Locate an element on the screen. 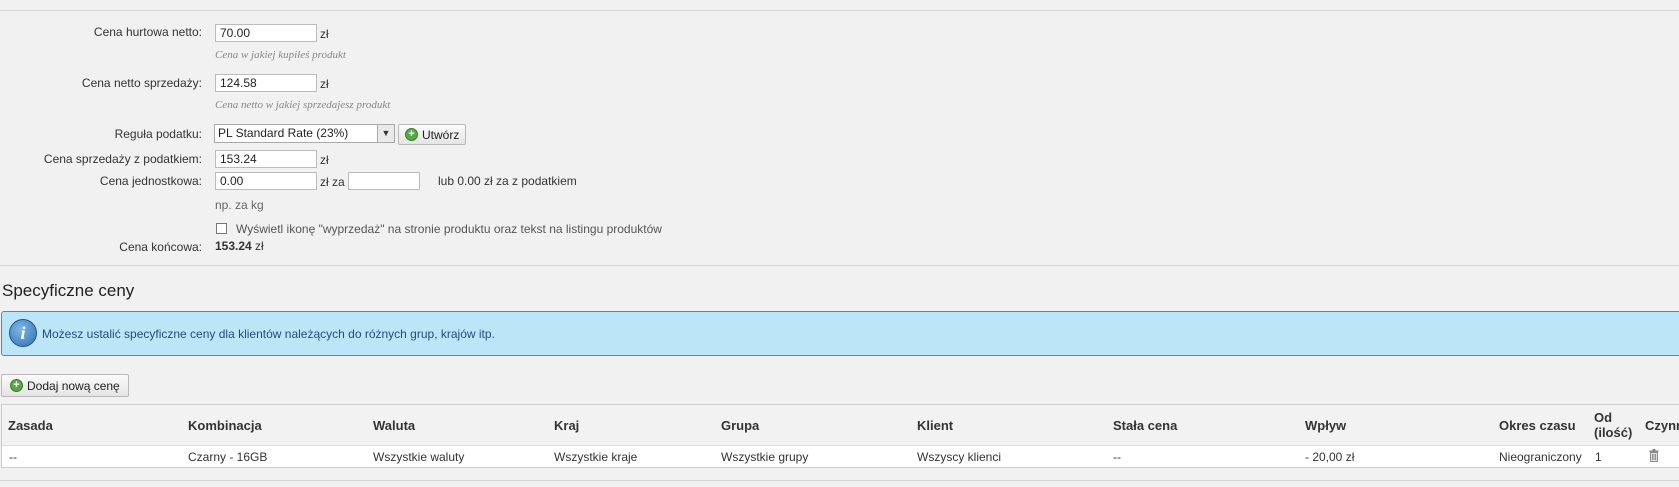 This screenshot has width=1679, height=487. unit-price-label: Cena jednostkowa: is located at coordinates (150, 181).